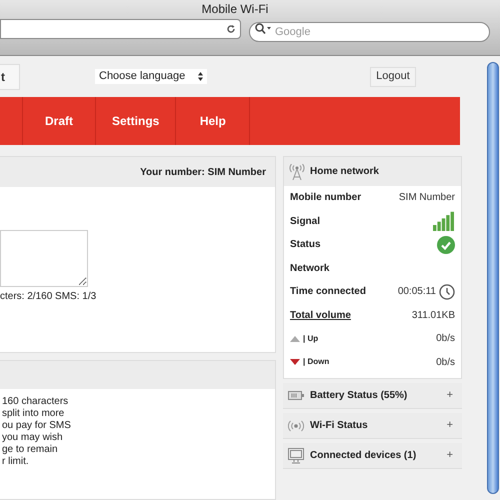 This screenshot has width=500, height=500. I want to click on address-bar, so click(120, 29).